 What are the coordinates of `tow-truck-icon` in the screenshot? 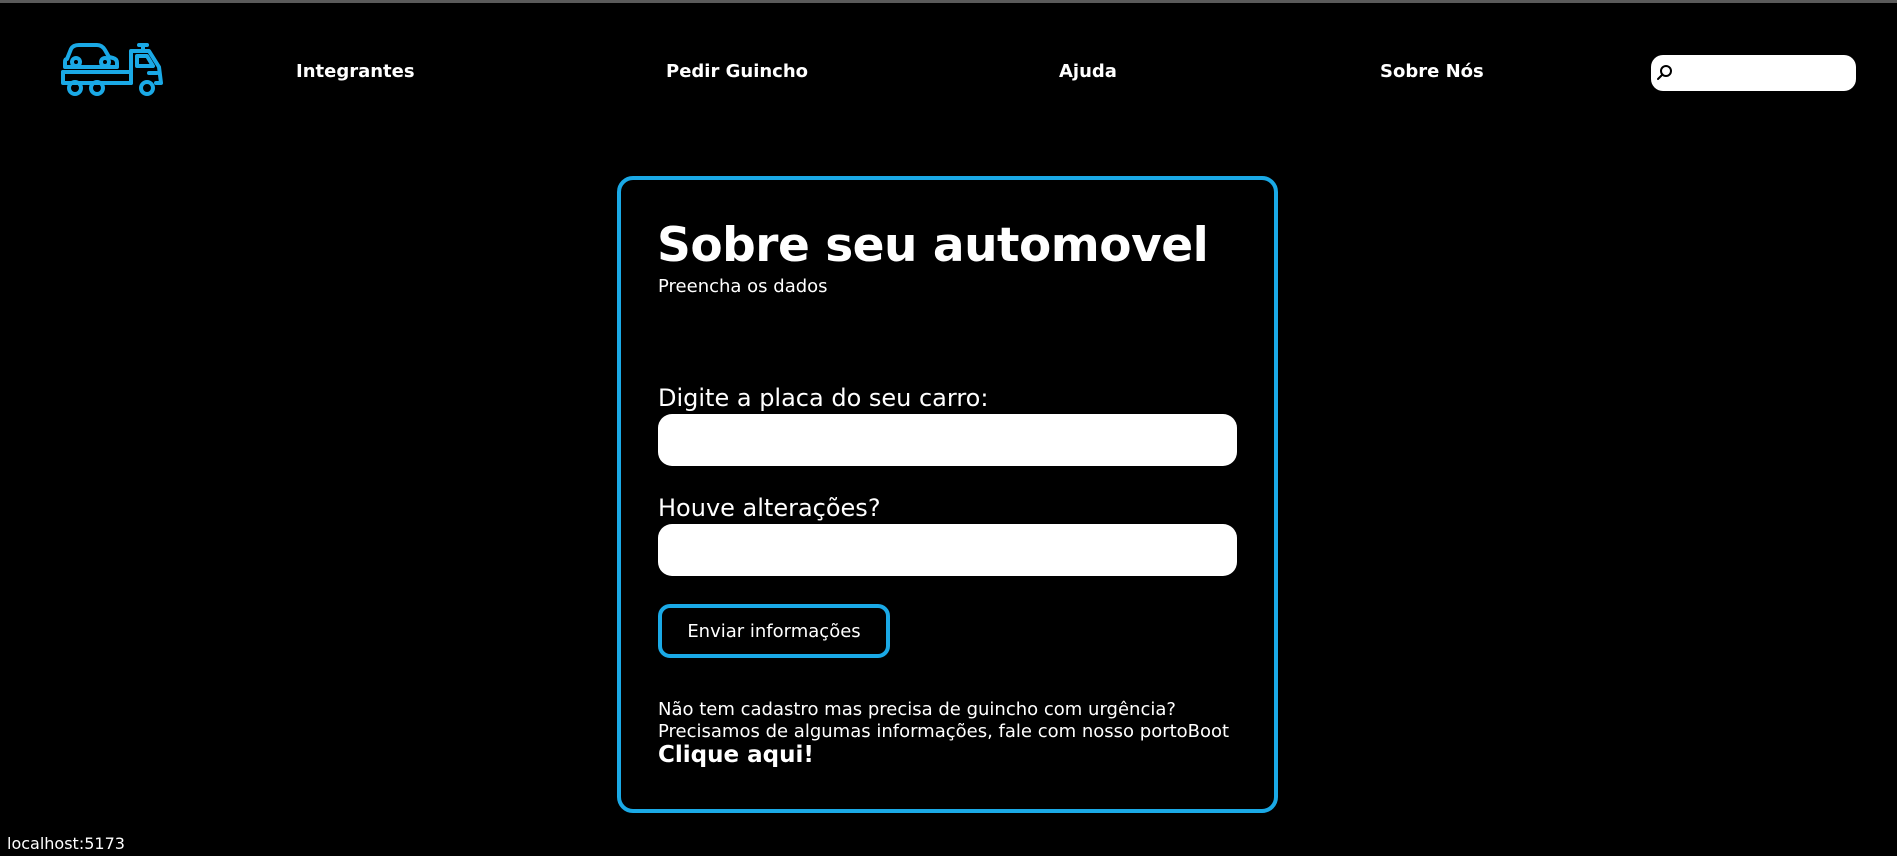 It's located at (113, 68).